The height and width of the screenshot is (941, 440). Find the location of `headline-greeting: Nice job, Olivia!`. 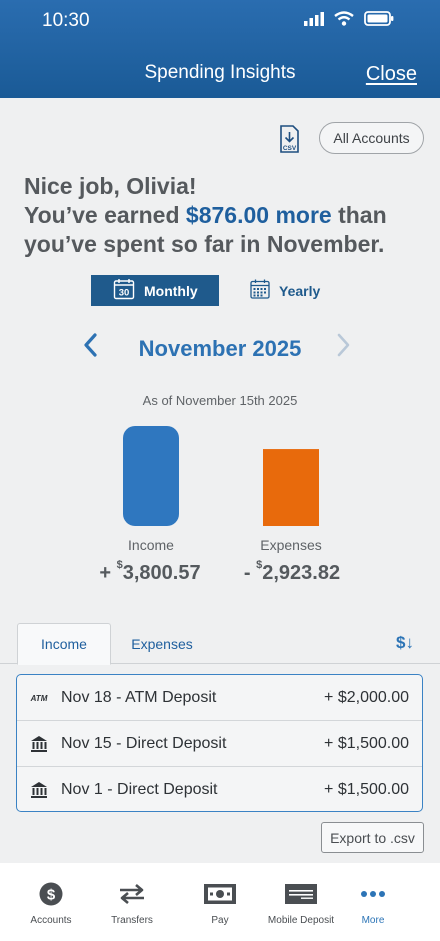

headline-greeting: Nice job, Olivia! is located at coordinates (110, 186).